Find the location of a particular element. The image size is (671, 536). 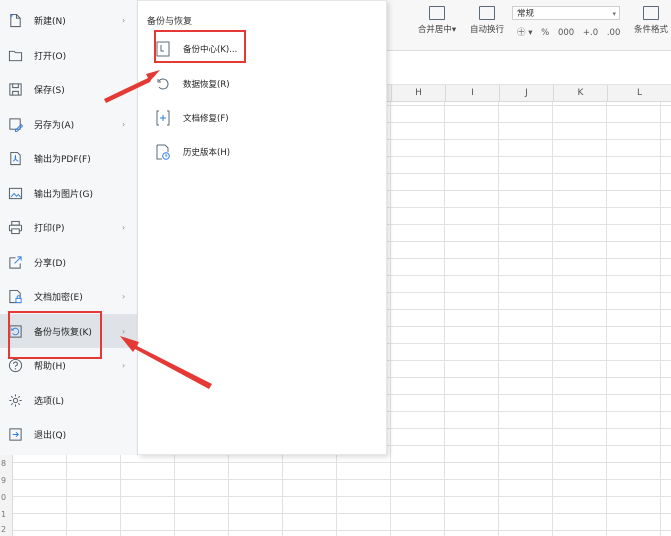

highlight-box-backup-restore is located at coordinates (55, 335).